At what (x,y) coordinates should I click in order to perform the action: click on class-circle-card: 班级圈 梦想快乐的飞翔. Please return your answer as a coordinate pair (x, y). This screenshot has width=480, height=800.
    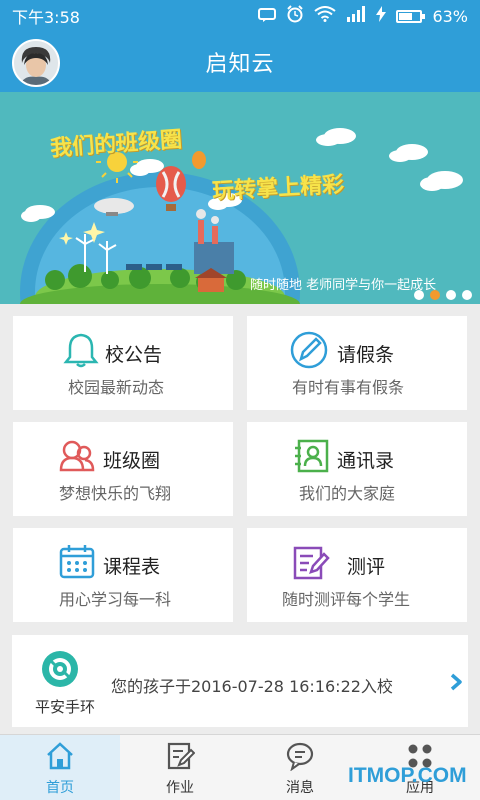
    Looking at the image, I should click on (123, 469).